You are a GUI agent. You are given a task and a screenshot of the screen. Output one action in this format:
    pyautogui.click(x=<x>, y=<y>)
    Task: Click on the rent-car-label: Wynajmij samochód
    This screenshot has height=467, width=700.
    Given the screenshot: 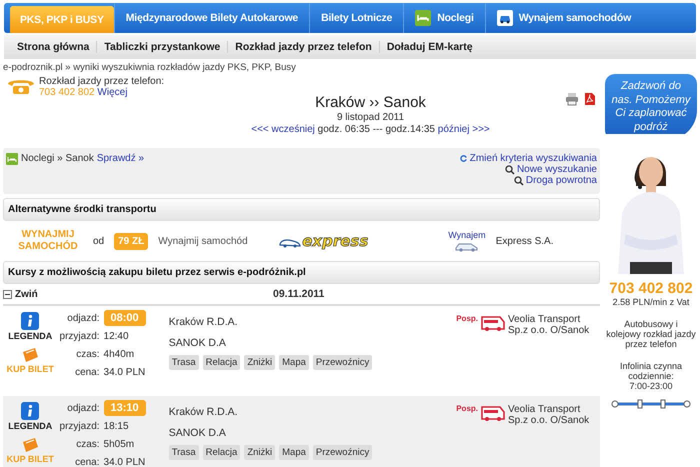 What is the action you would take?
    pyautogui.click(x=203, y=241)
    